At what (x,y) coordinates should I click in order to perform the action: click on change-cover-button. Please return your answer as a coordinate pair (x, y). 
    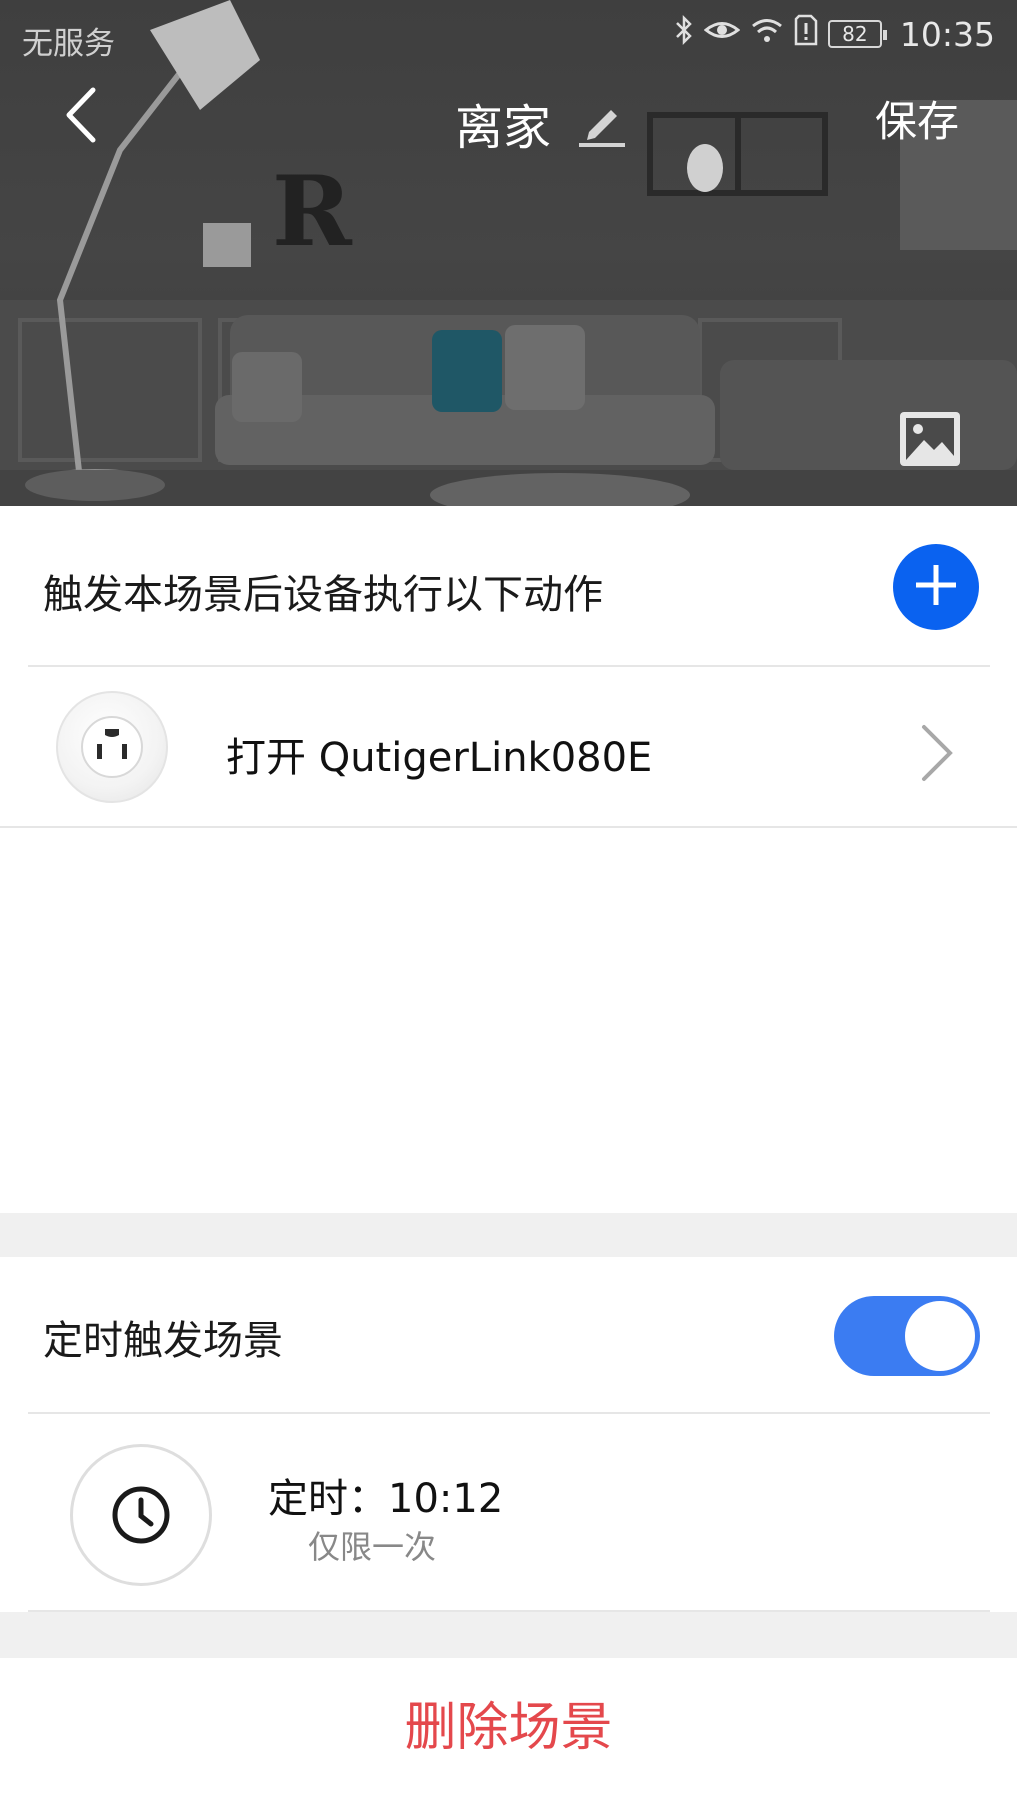
    Looking at the image, I should click on (930, 439).